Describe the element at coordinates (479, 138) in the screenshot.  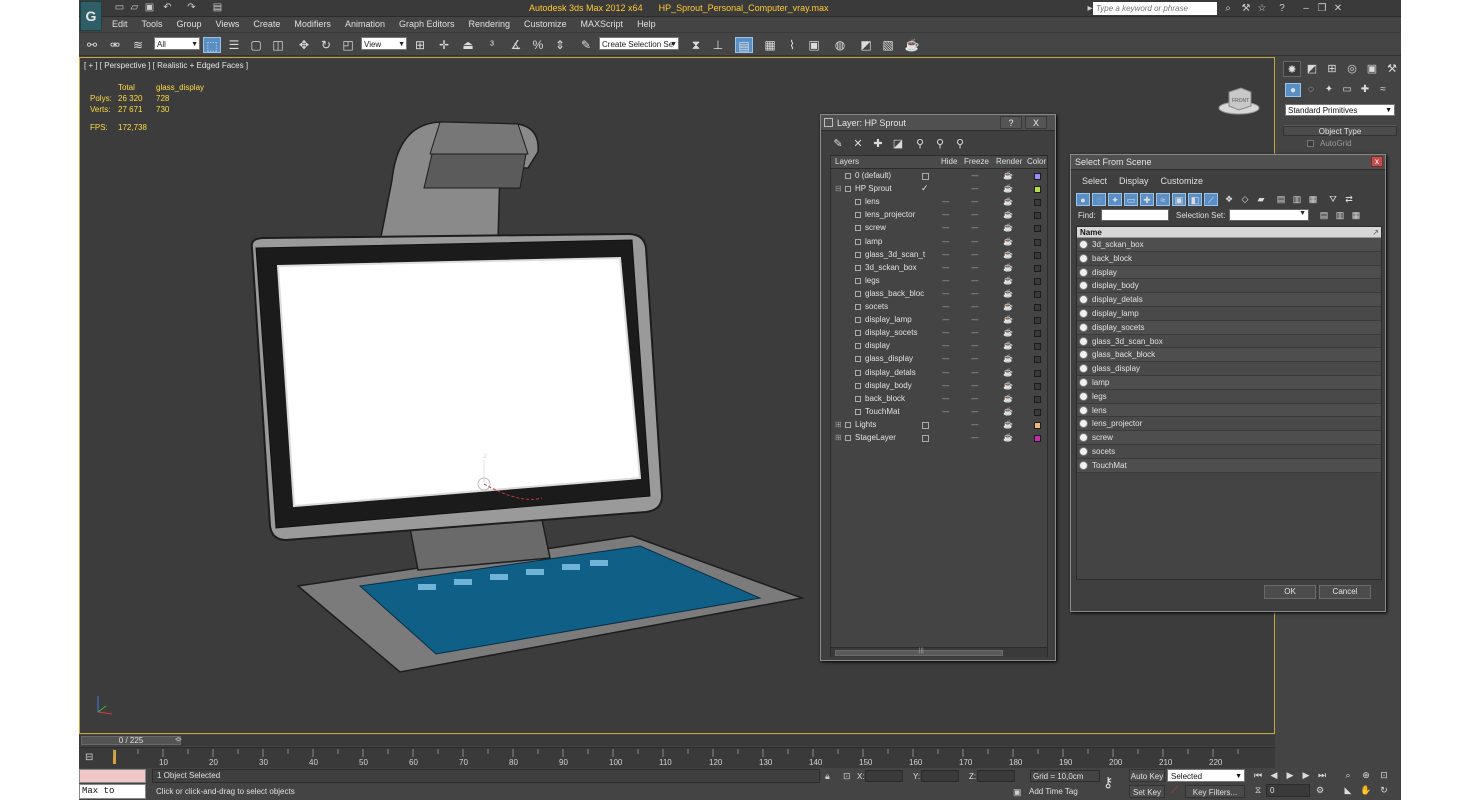
I see `lamp-head` at that location.